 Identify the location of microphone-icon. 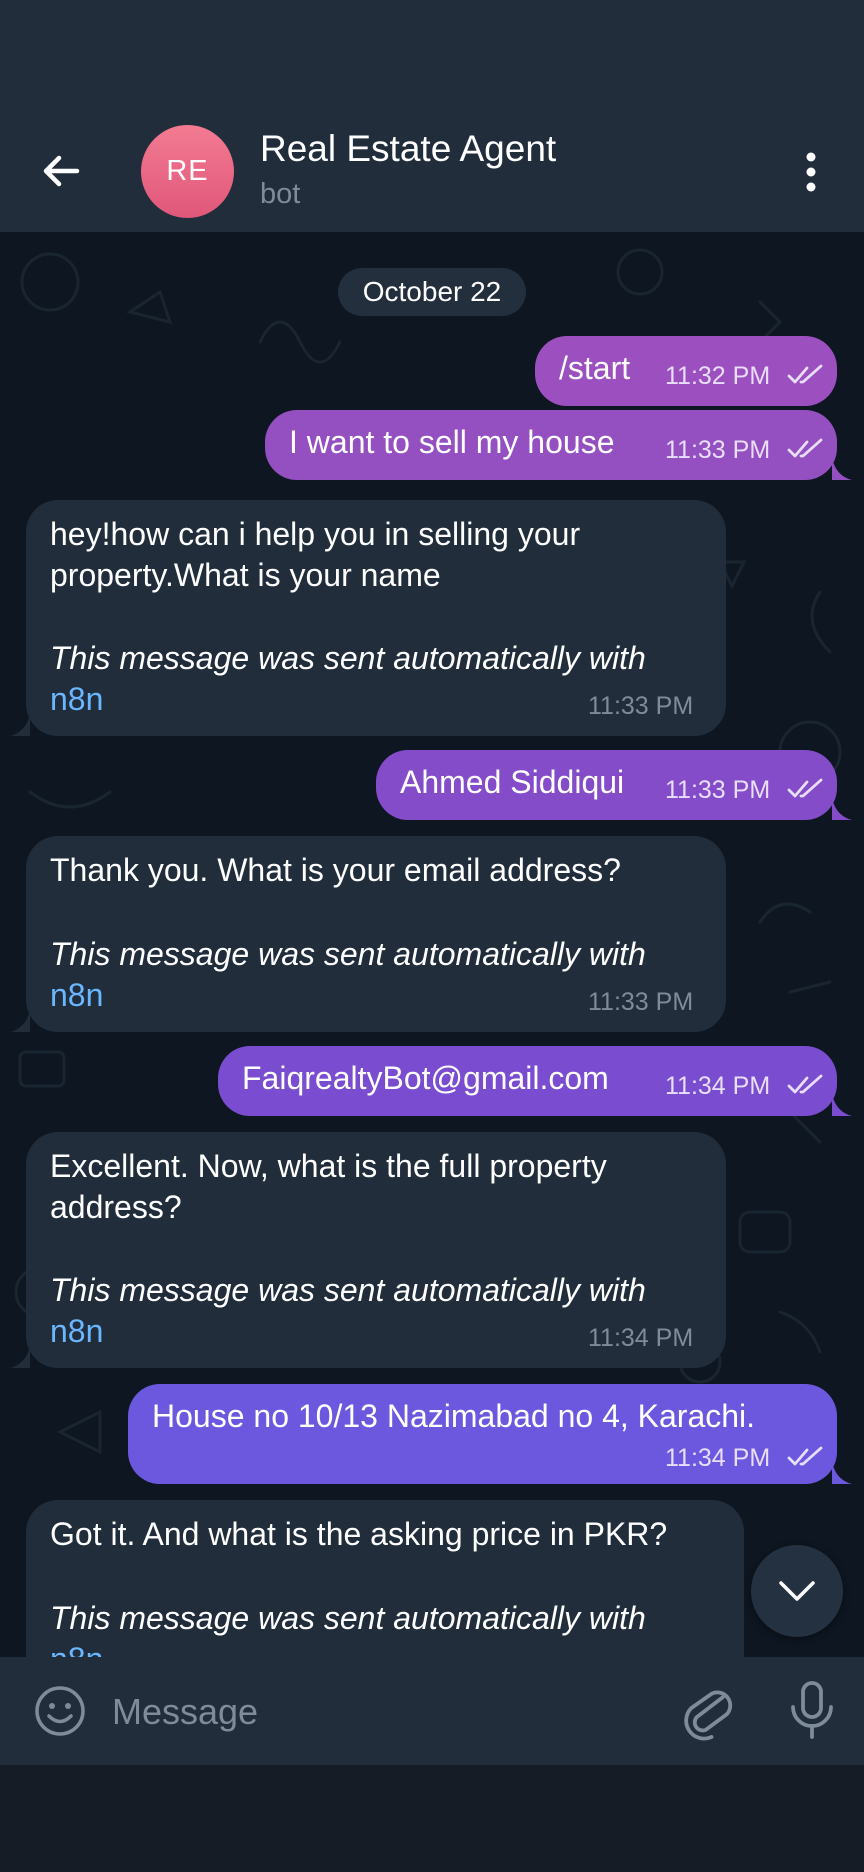
(812, 1711).